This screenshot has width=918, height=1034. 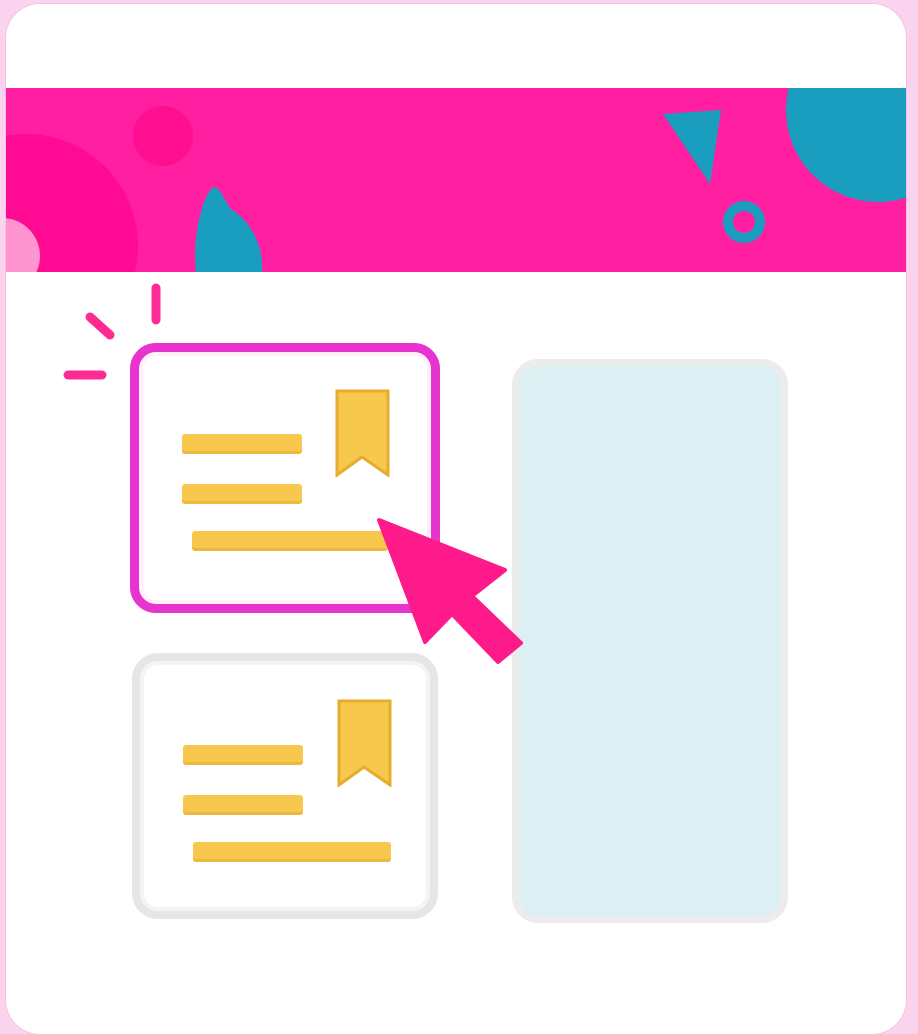 What do you see at coordinates (846, 145) in the screenshot?
I see `blob-shape` at bounding box center [846, 145].